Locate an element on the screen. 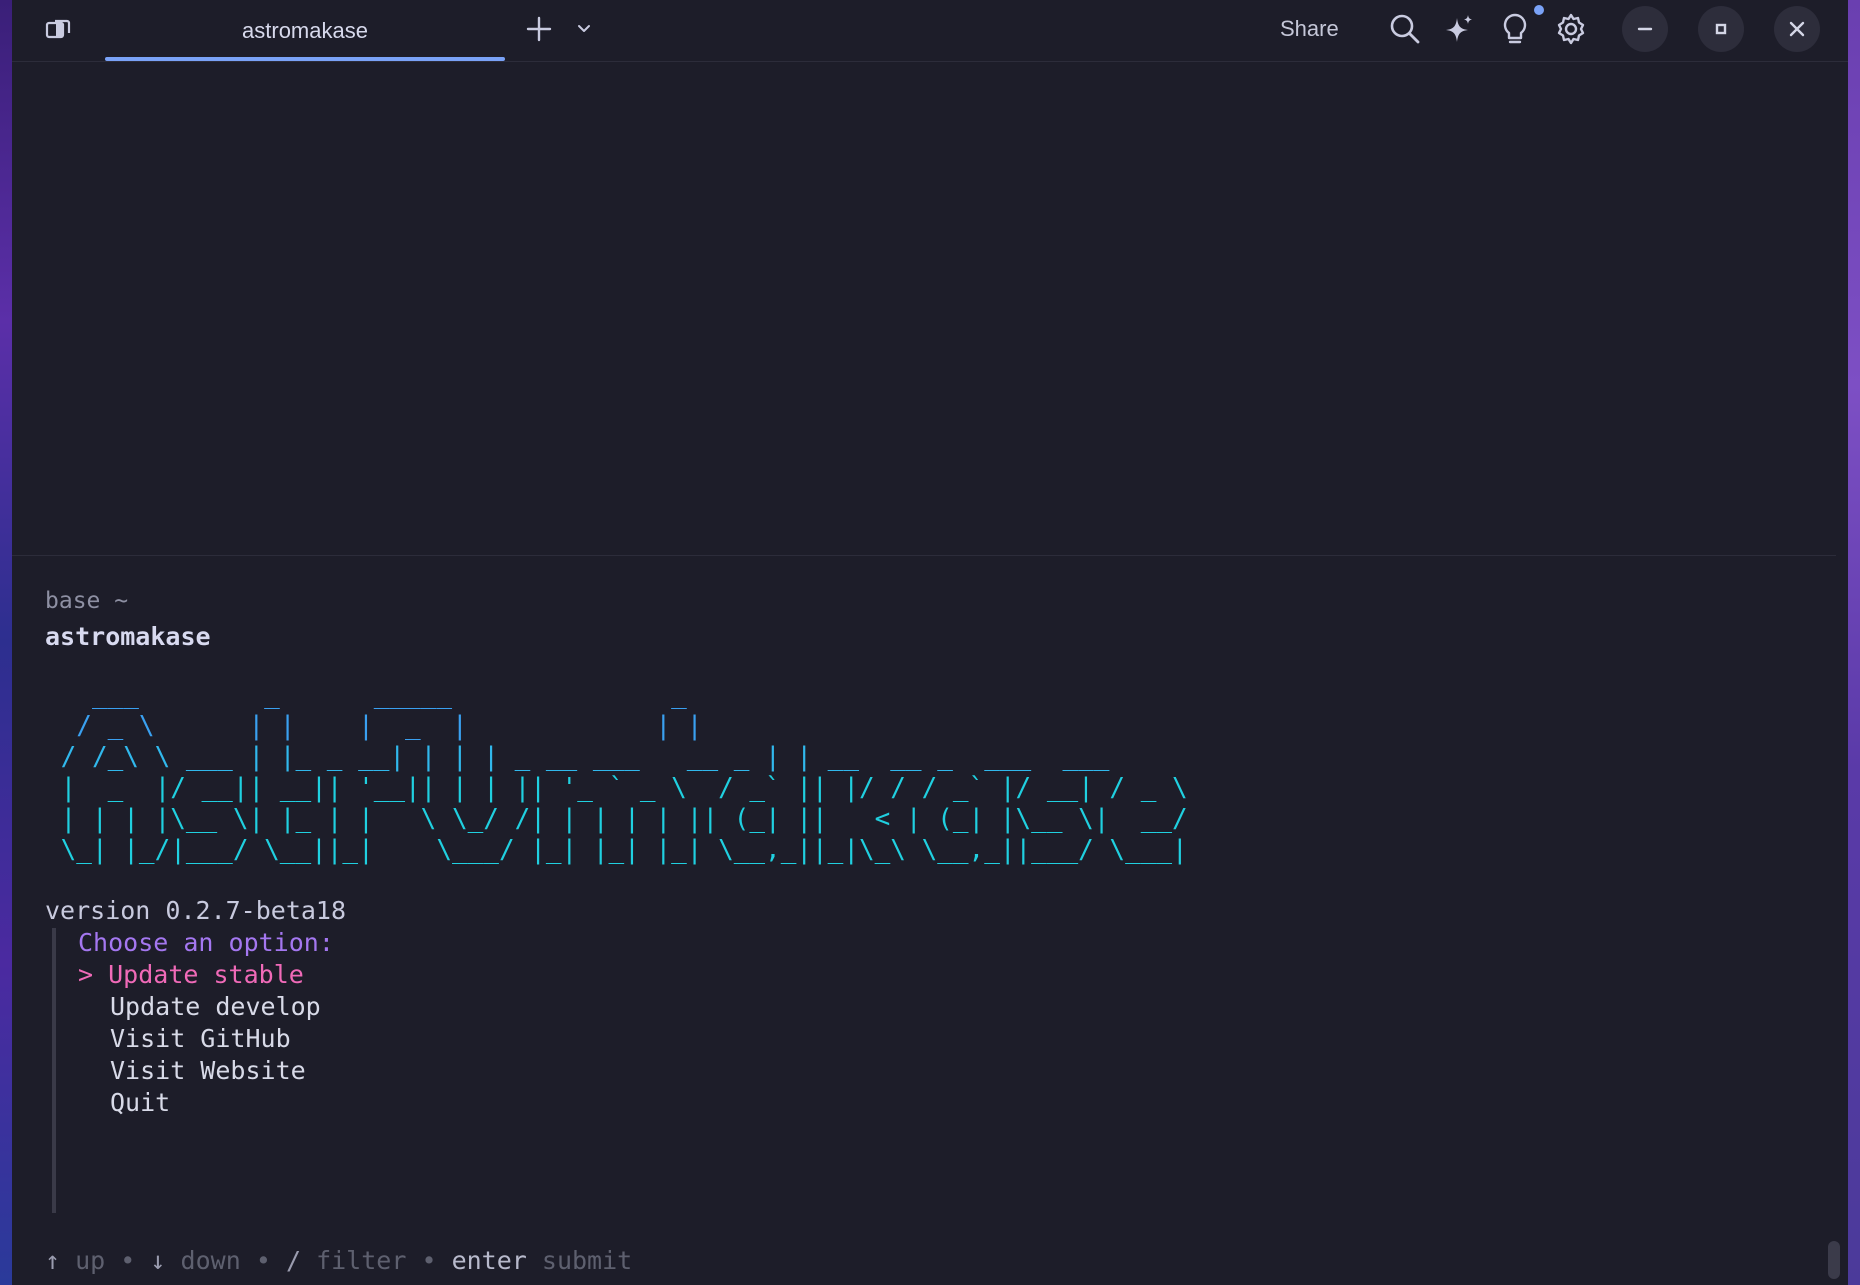  gear-icon is located at coordinates (1571, 29).